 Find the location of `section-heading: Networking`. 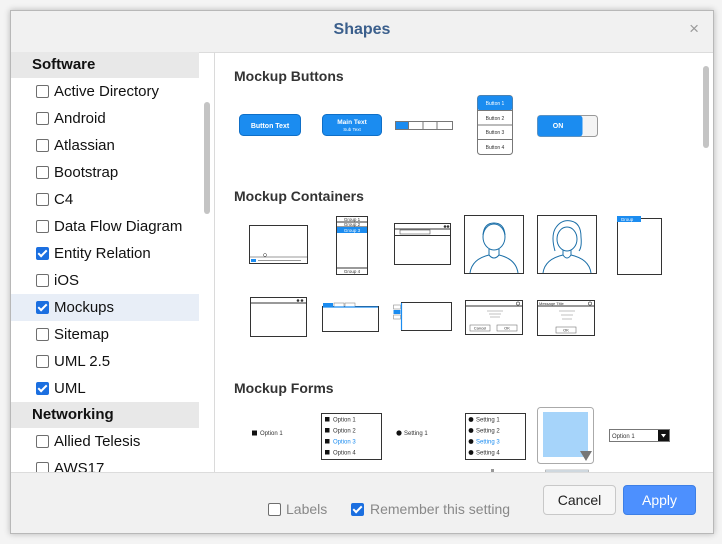

section-heading: Networking is located at coordinates (105, 415).